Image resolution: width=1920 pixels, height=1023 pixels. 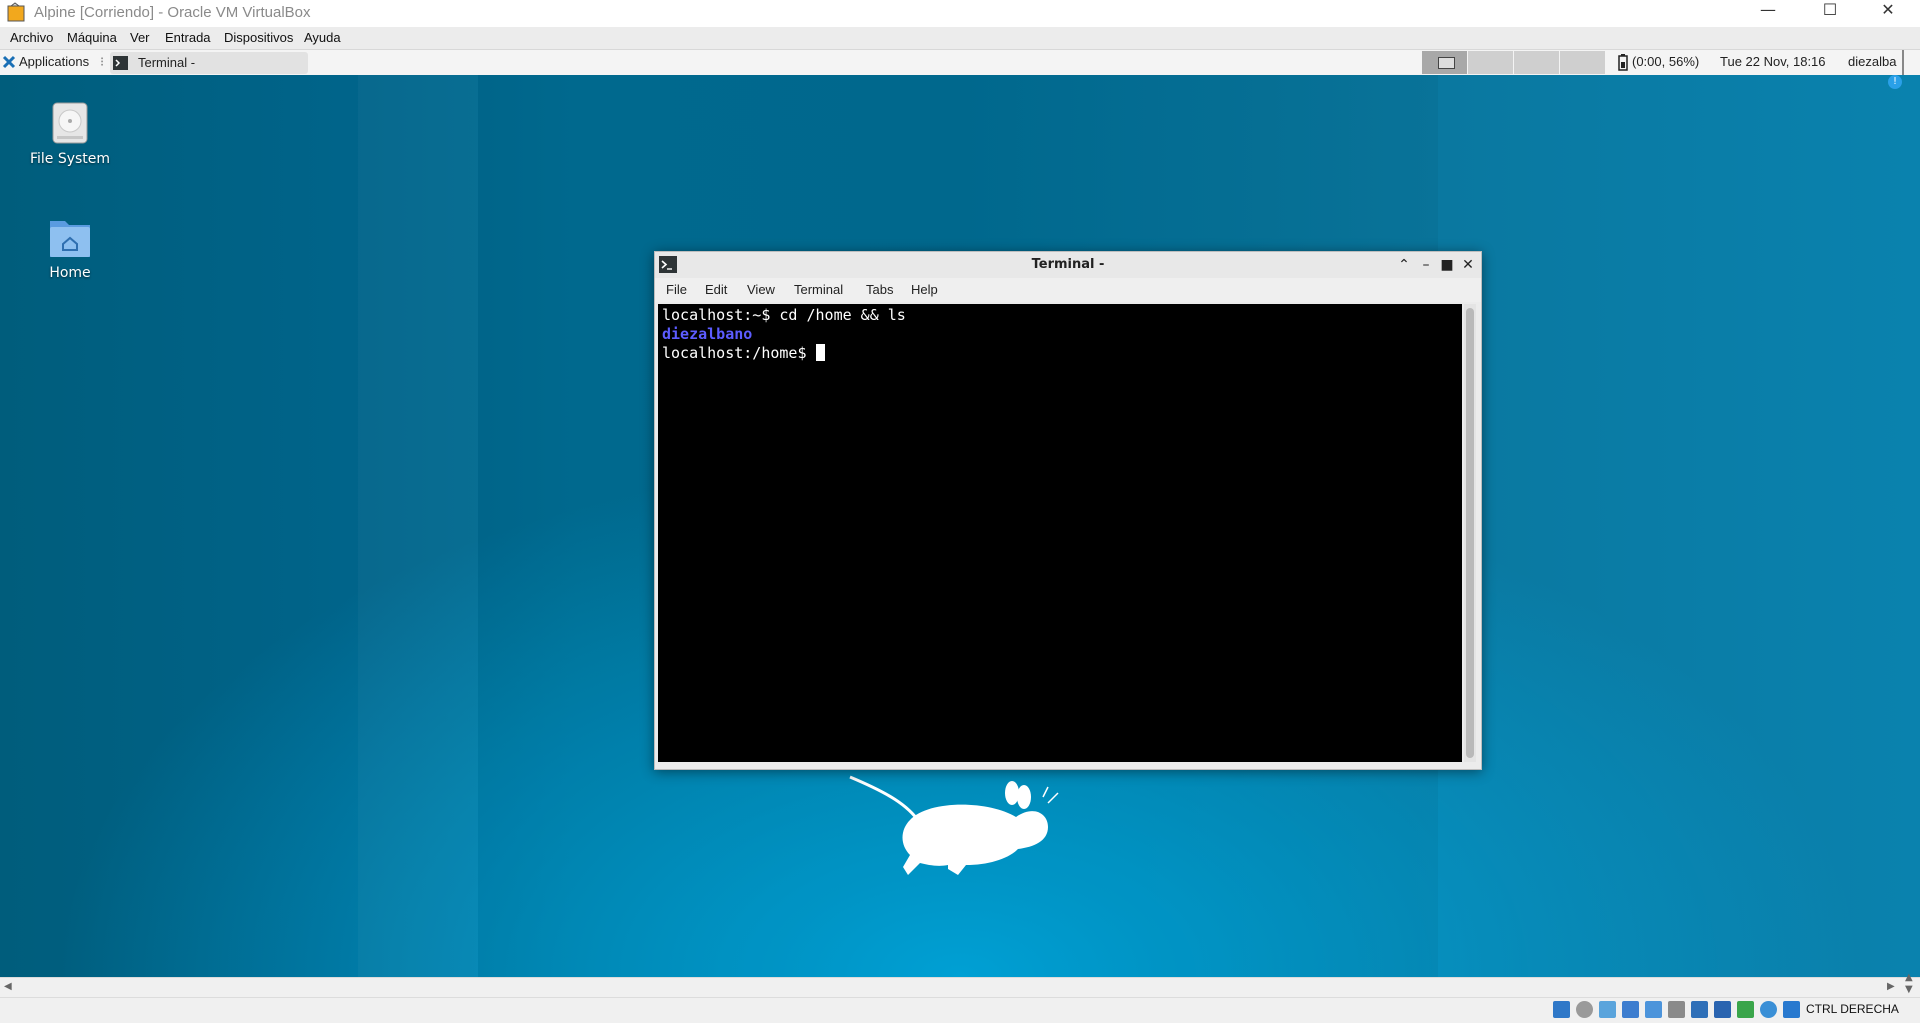 I want to click on network-icon, so click(x=1630, y=1009).